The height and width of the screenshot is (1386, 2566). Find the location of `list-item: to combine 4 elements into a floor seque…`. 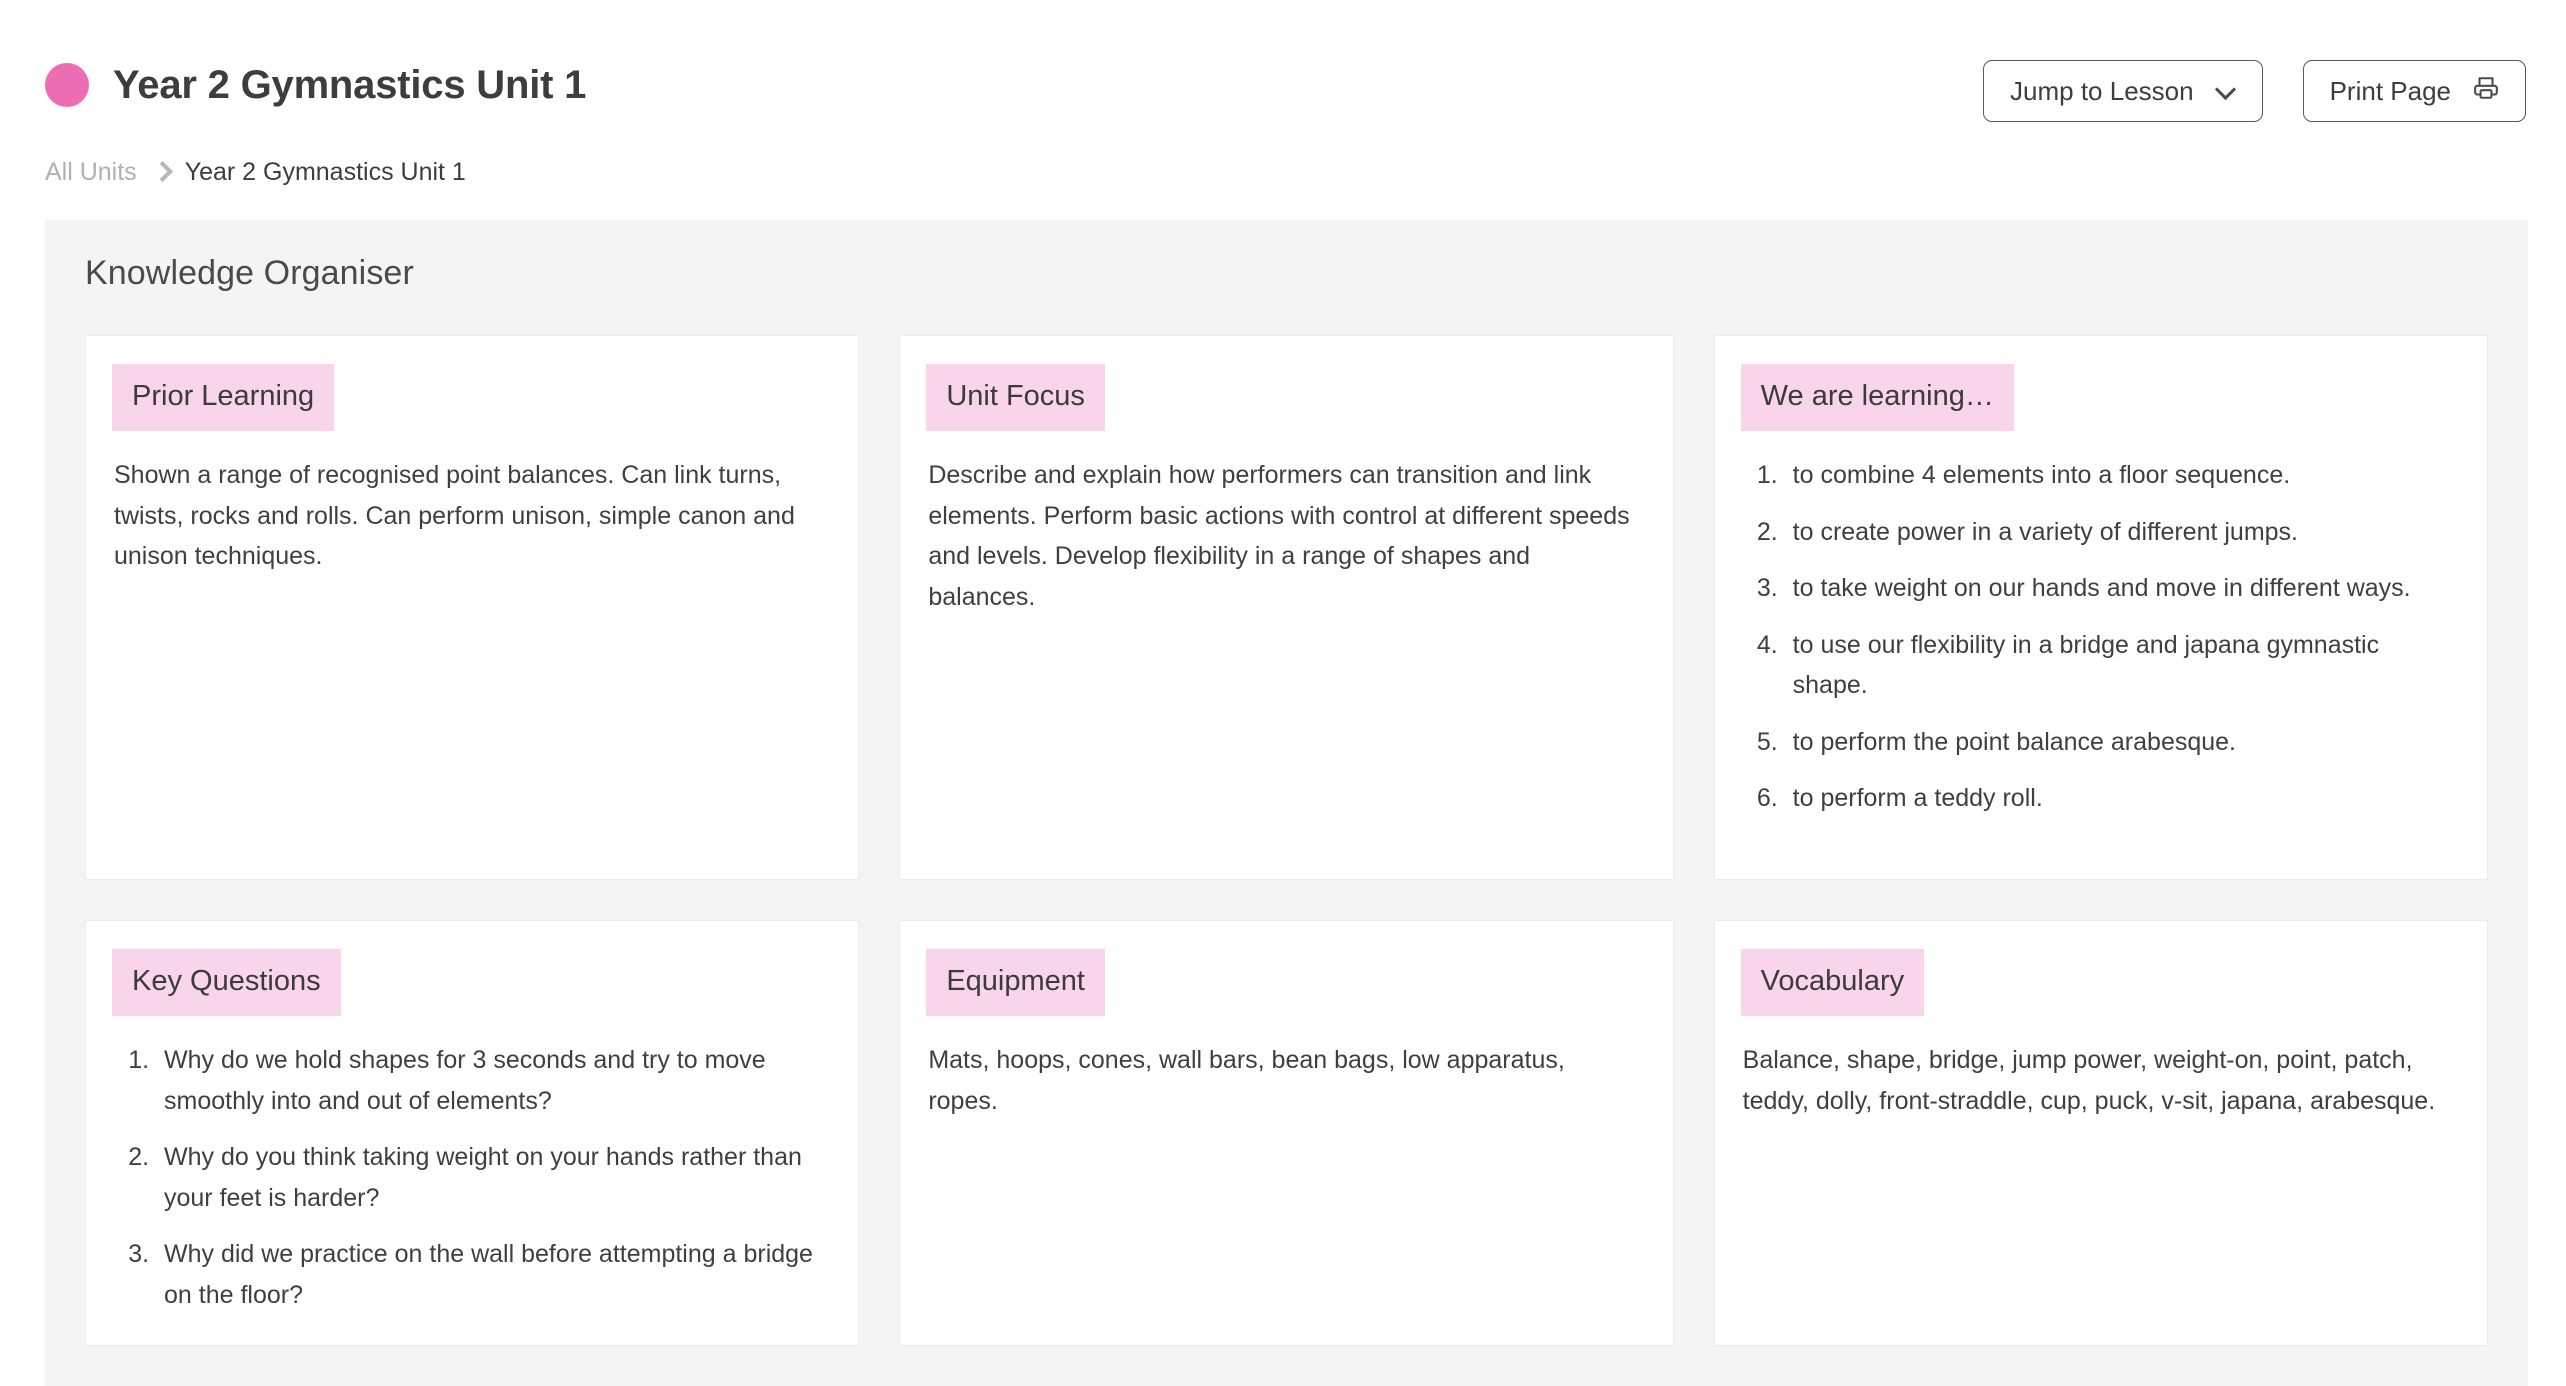

list-item: to combine 4 elements into a floor seque… is located at coordinates (2123, 475).